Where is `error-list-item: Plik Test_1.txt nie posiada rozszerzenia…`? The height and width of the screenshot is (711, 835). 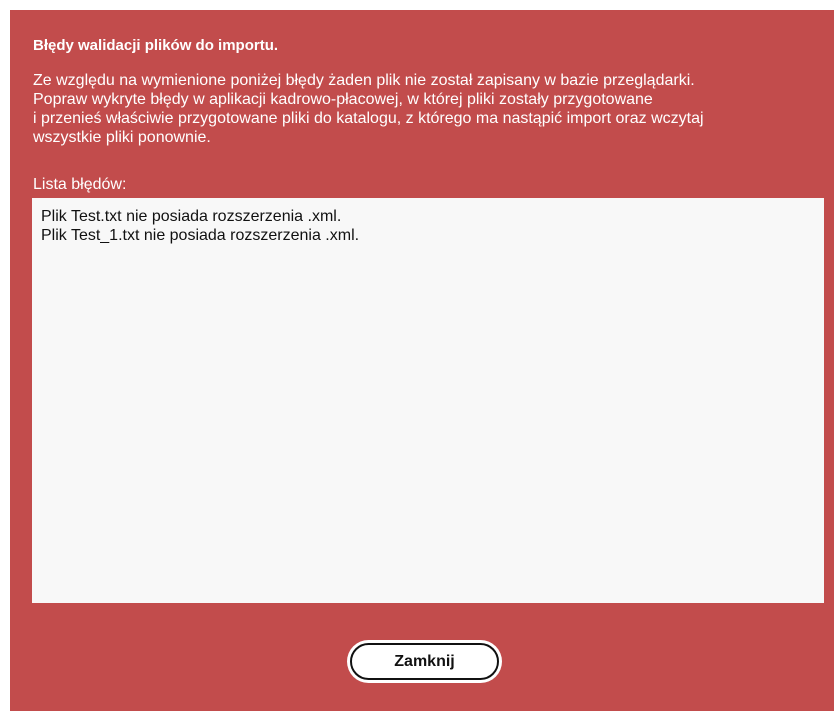
error-list-item: Plik Test_1.txt nie posiada rozszerzenia… is located at coordinates (200, 235).